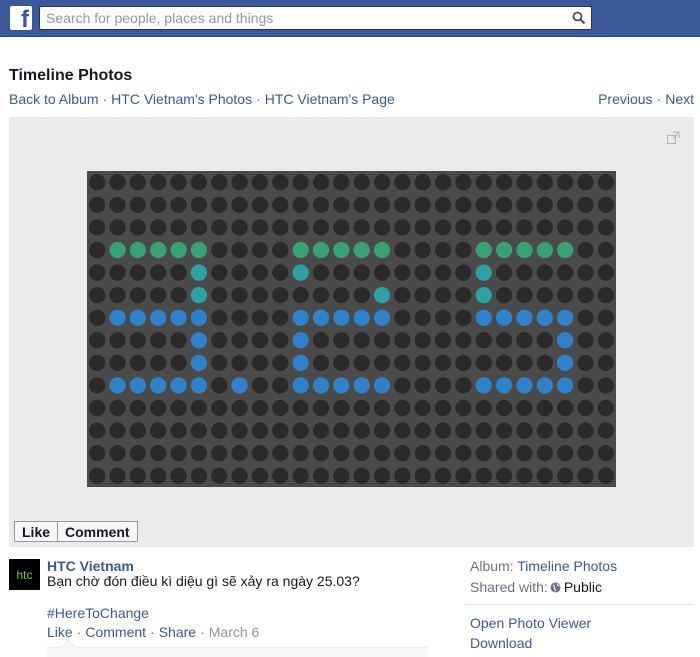  I want to click on search-icon, so click(579, 18).